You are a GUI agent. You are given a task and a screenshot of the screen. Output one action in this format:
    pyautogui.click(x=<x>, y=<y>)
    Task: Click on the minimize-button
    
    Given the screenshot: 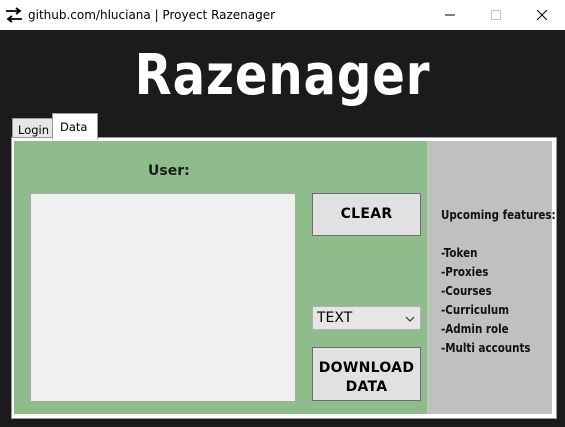 What is the action you would take?
    pyautogui.click(x=450, y=15)
    